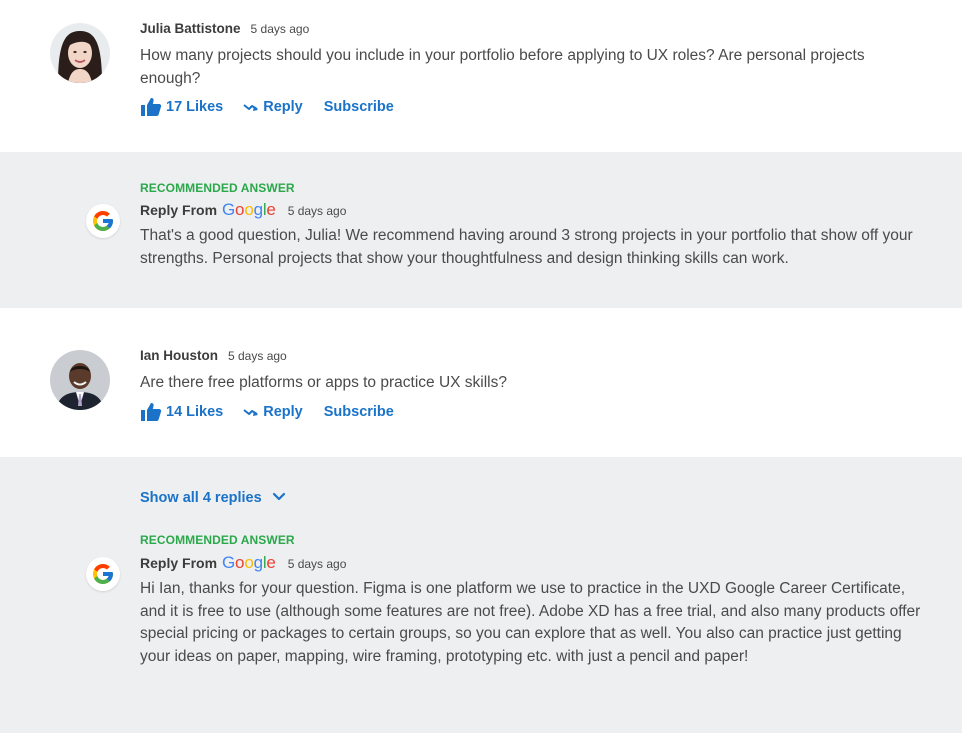 This screenshot has height=733, width=962. What do you see at coordinates (201, 498) in the screenshot?
I see `show-all-label: Show all 4 replies` at bounding box center [201, 498].